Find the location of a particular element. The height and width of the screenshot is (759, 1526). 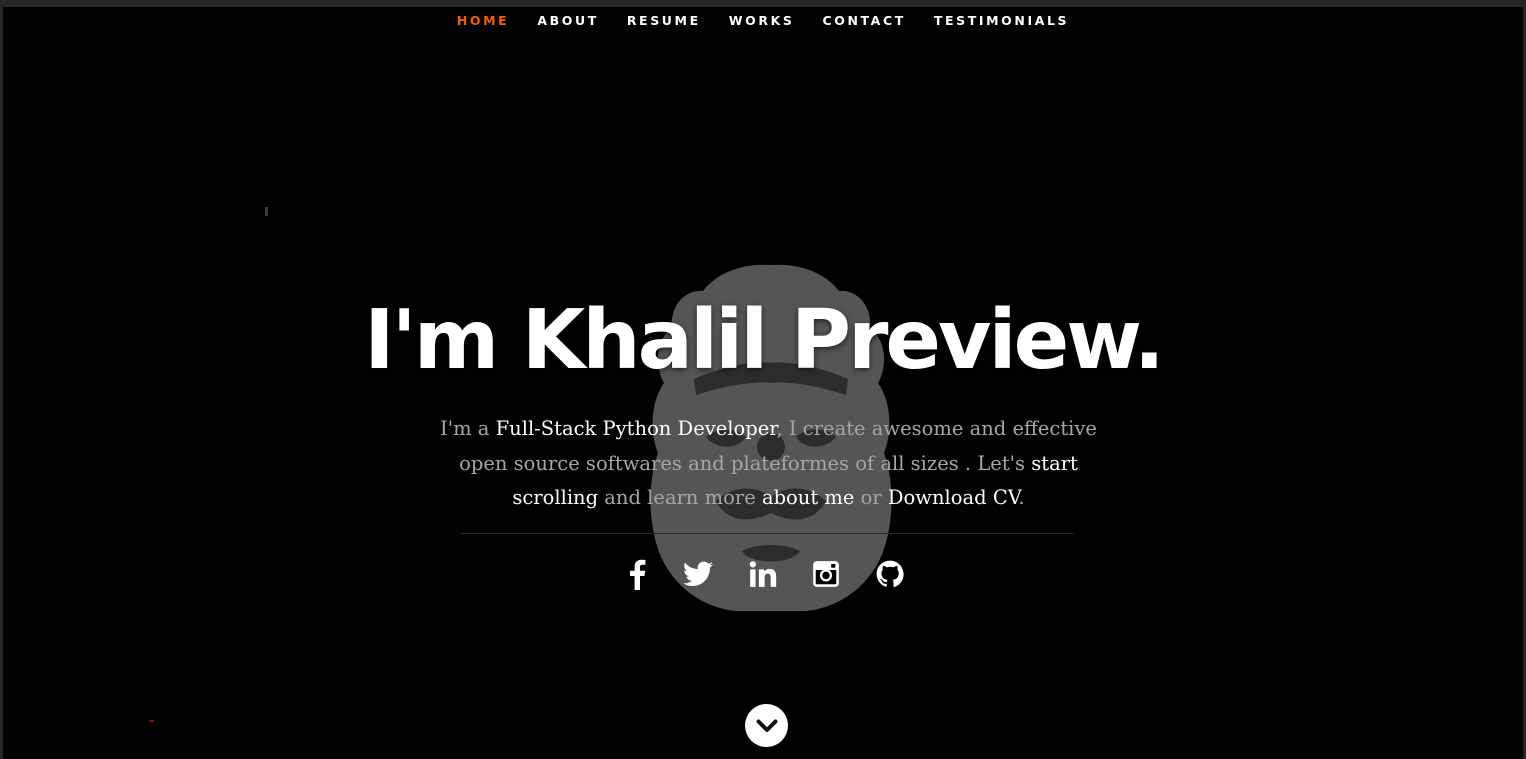

twitter-icon is located at coordinates (698, 574).